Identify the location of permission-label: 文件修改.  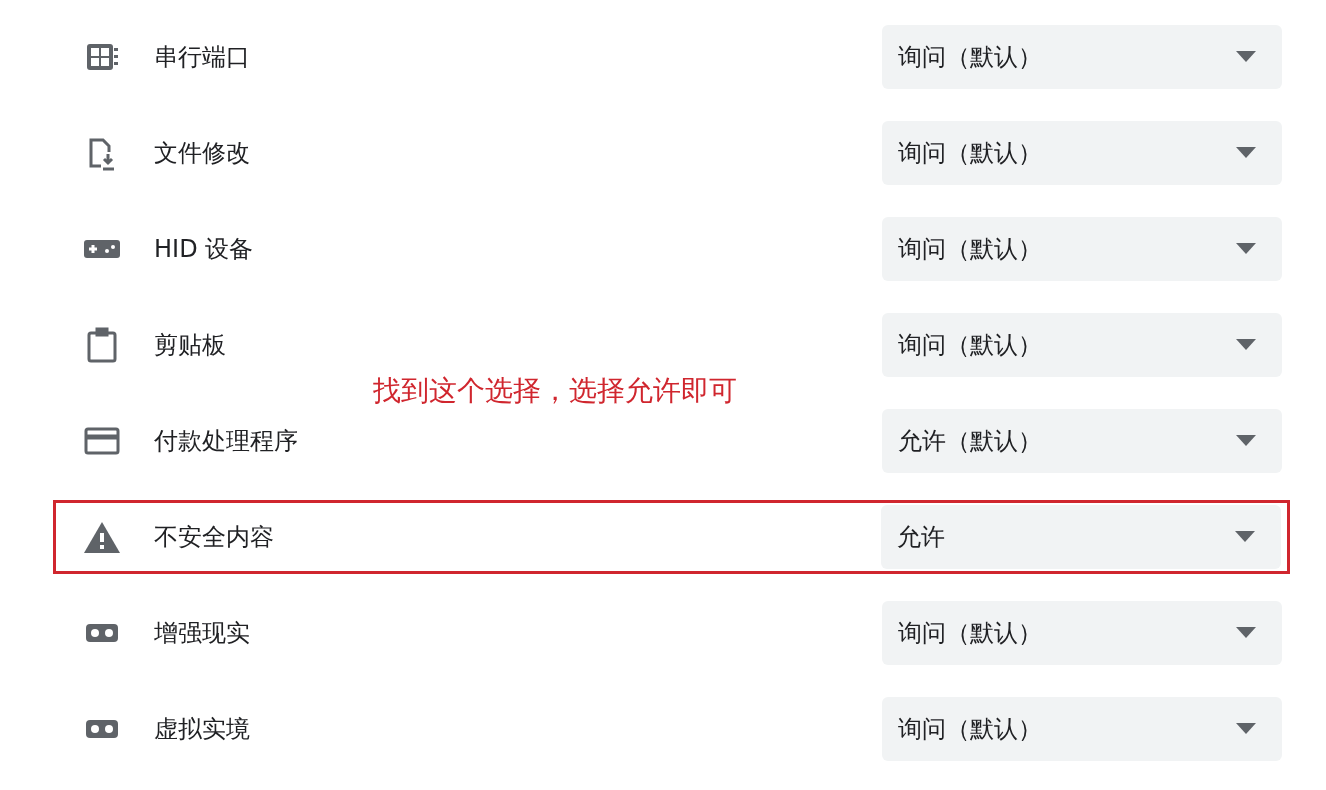
(202, 153).